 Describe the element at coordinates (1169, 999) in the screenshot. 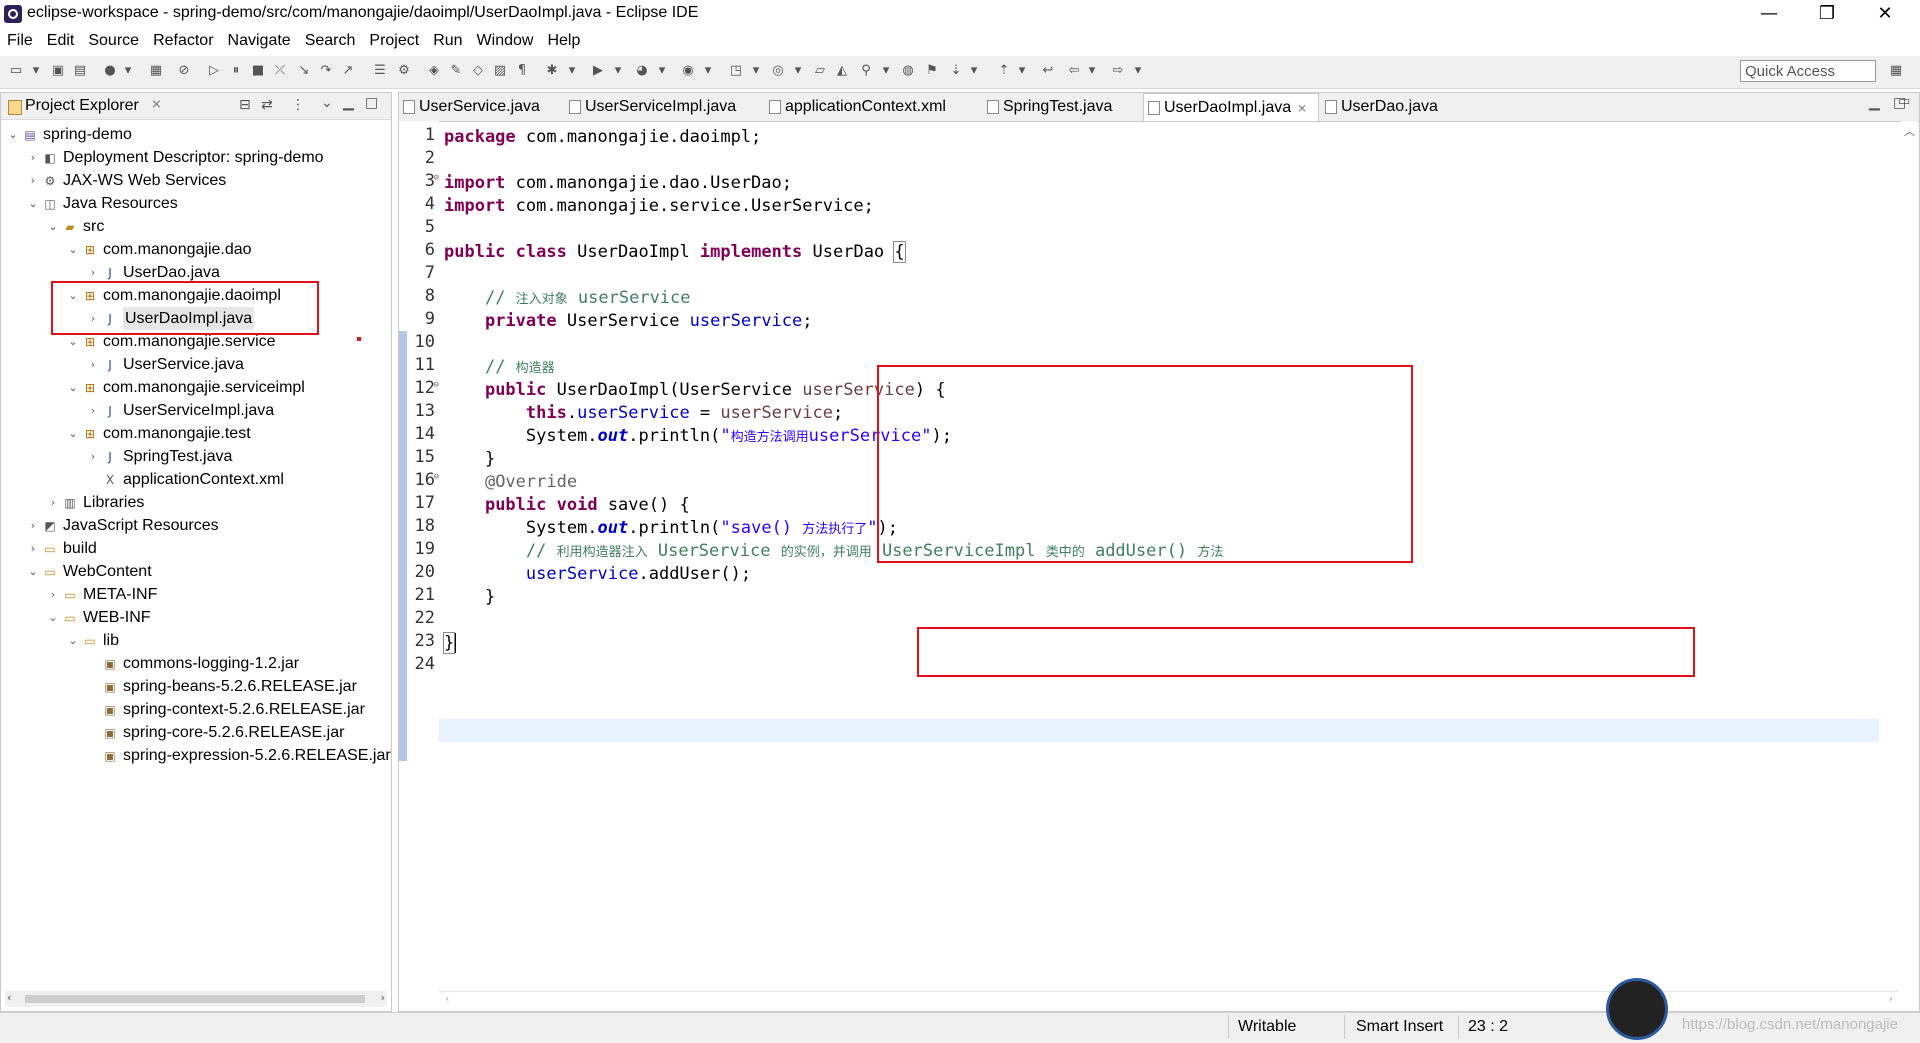

I see `editor-horizontal-scrollbar: ‹ ›` at that location.